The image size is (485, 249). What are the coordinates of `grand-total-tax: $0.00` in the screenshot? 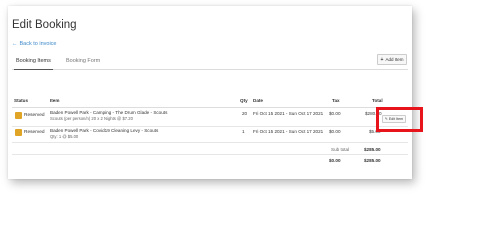 It's located at (335, 160).